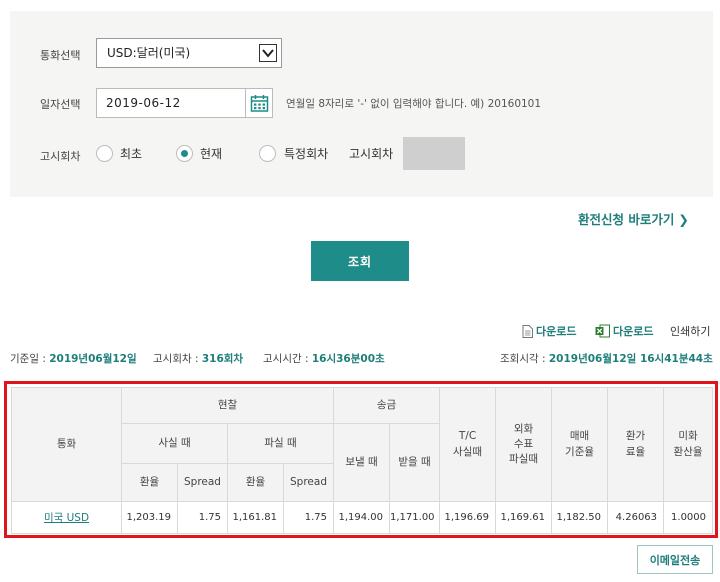  Describe the element at coordinates (524, 444) in the screenshot. I see `th-check: 외화 수표 파실때` at that location.